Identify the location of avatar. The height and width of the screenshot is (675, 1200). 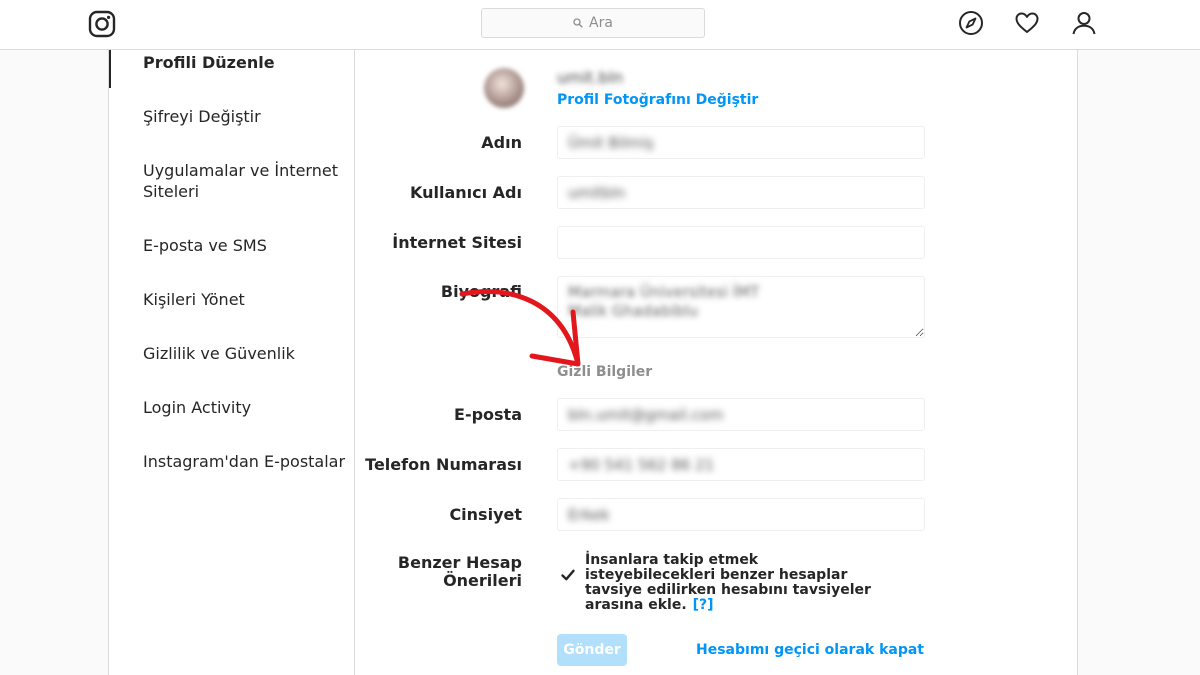
(504, 88).